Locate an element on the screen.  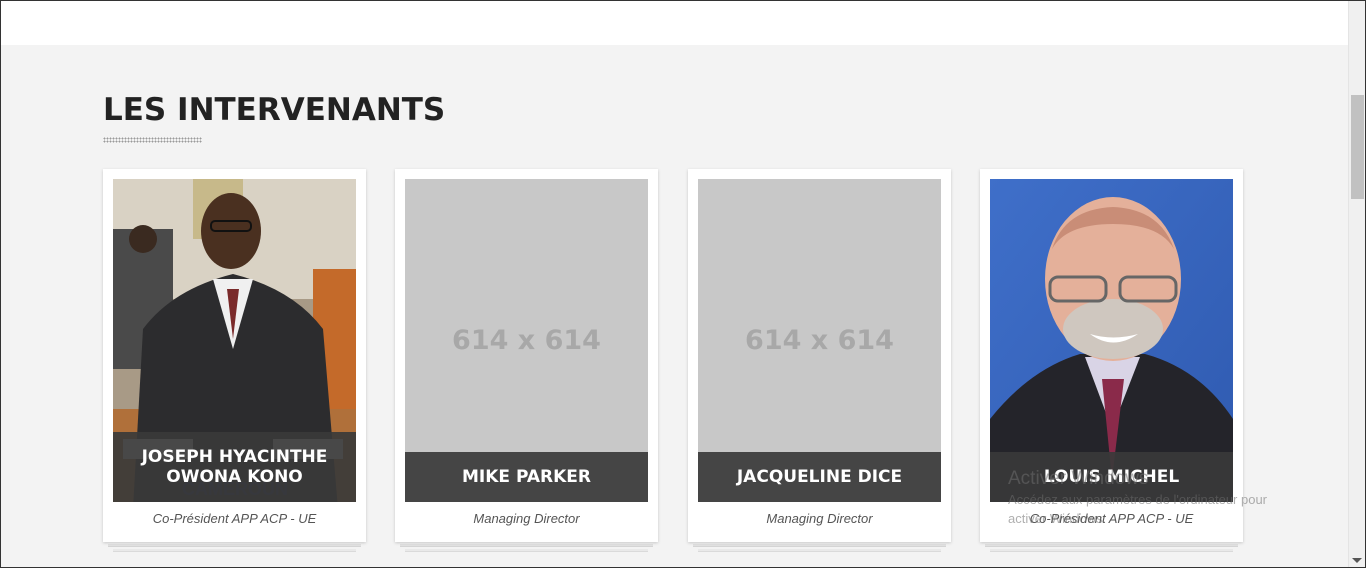
title-dotted-underline is located at coordinates (152, 140).